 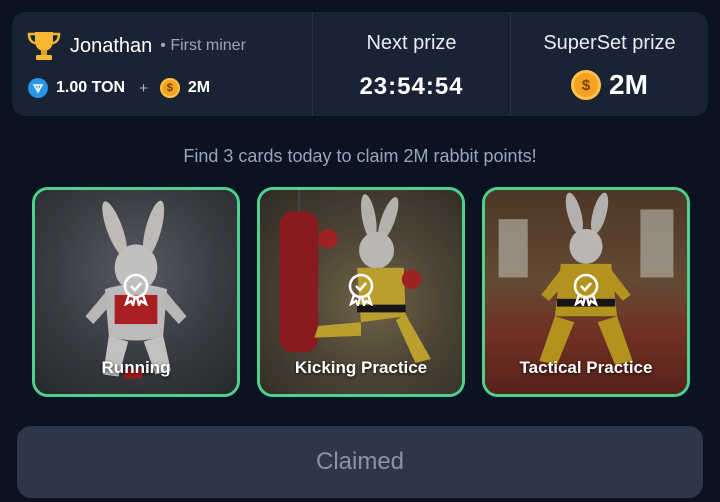 What do you see at coordinates (411, 86) in the screenshot?
I see `countdown-timer: 23:54:54` at bounding box center [411, 86].